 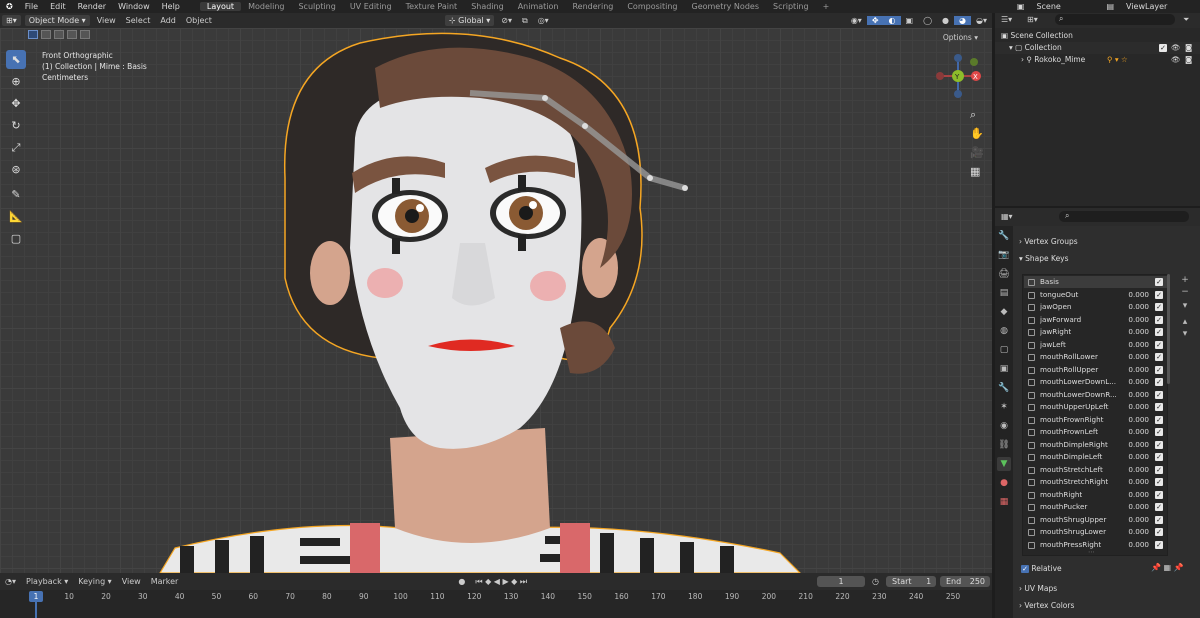 I want to click on tab-sculpting: Sculpting, so click(x=316, y=6).